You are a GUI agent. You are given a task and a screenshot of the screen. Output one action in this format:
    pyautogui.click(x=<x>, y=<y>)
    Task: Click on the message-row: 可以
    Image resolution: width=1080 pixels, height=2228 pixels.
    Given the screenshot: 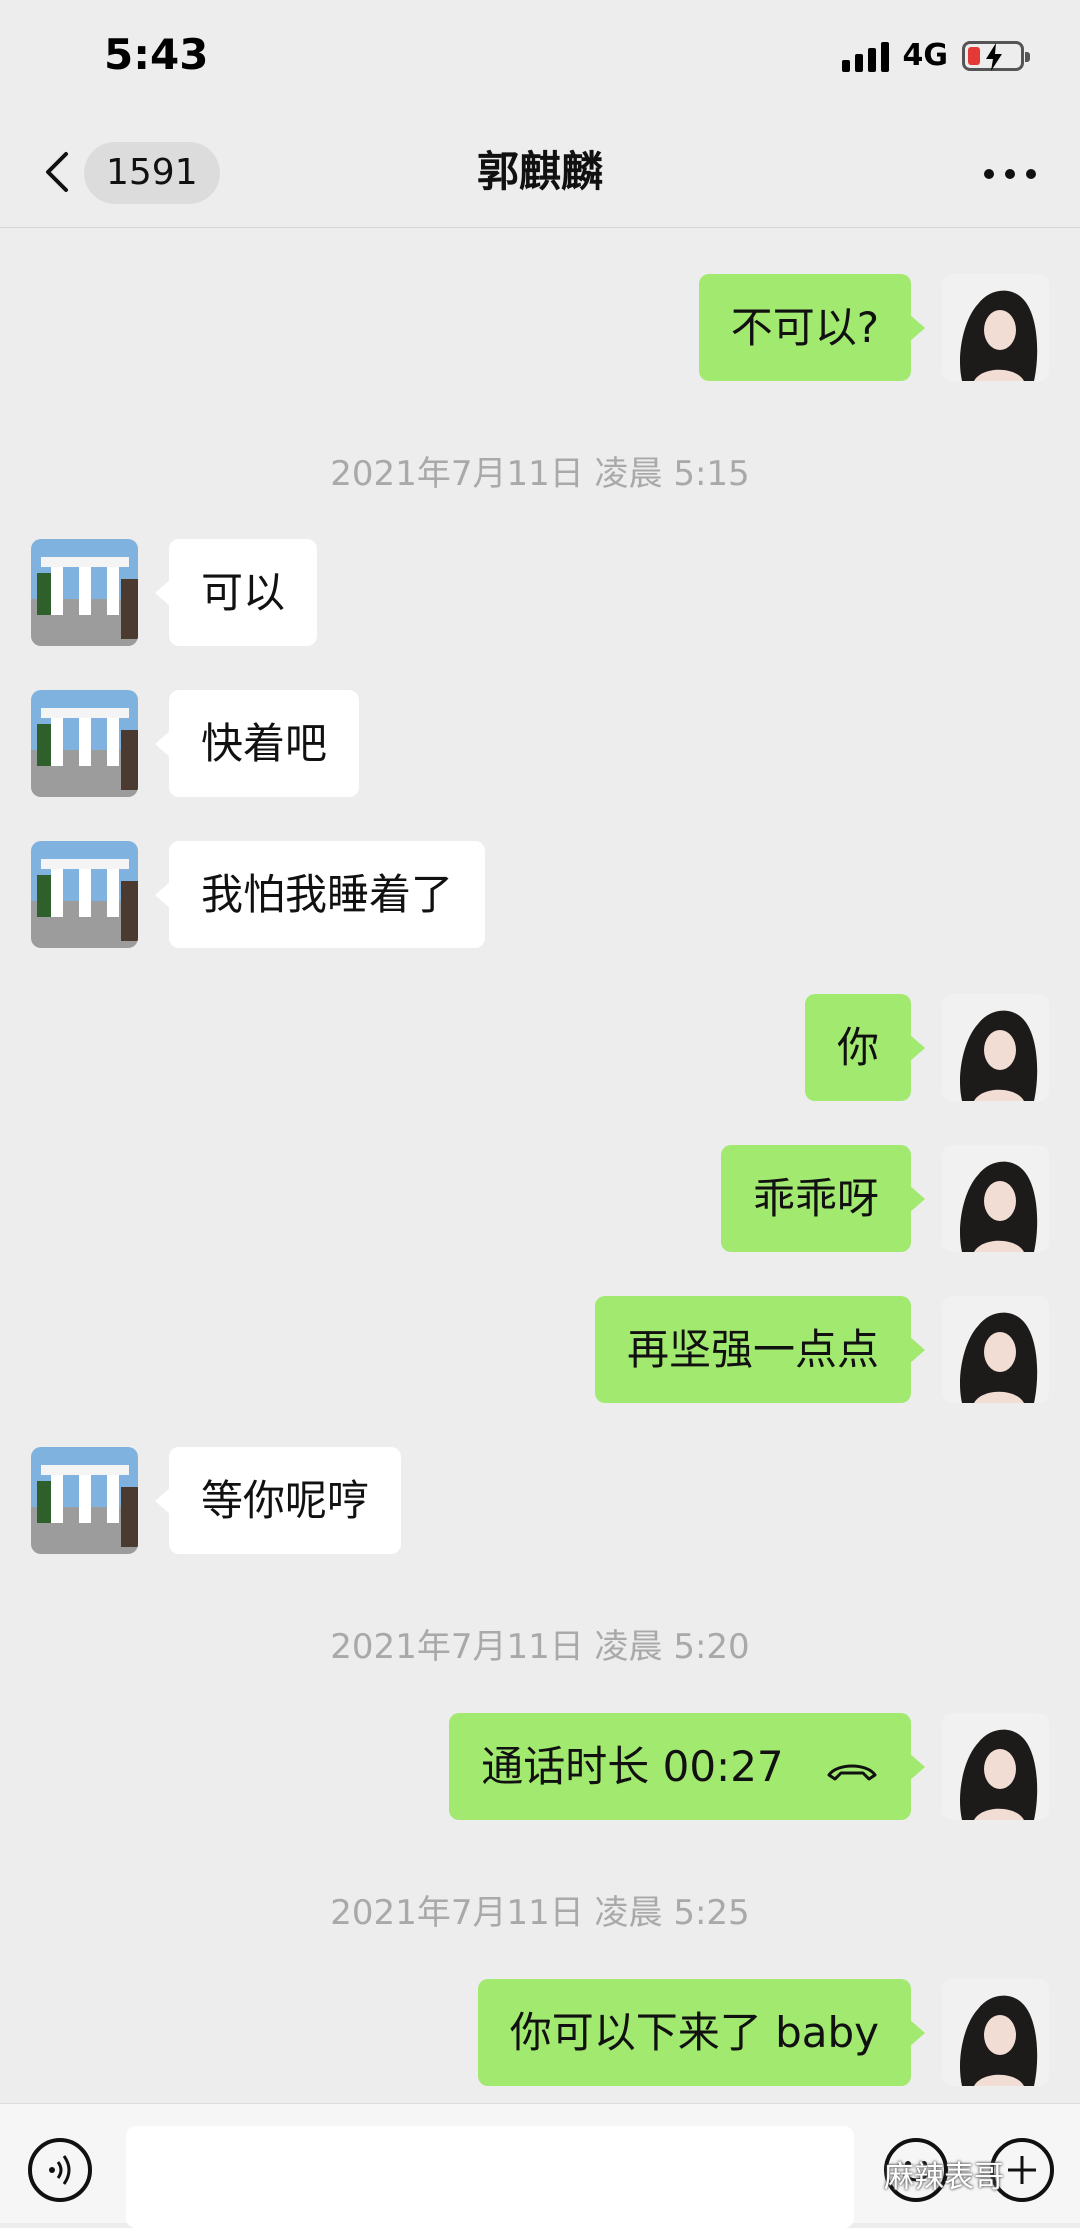 What is the action you would take?
    pyautogui.click(x=174, y=592)
    